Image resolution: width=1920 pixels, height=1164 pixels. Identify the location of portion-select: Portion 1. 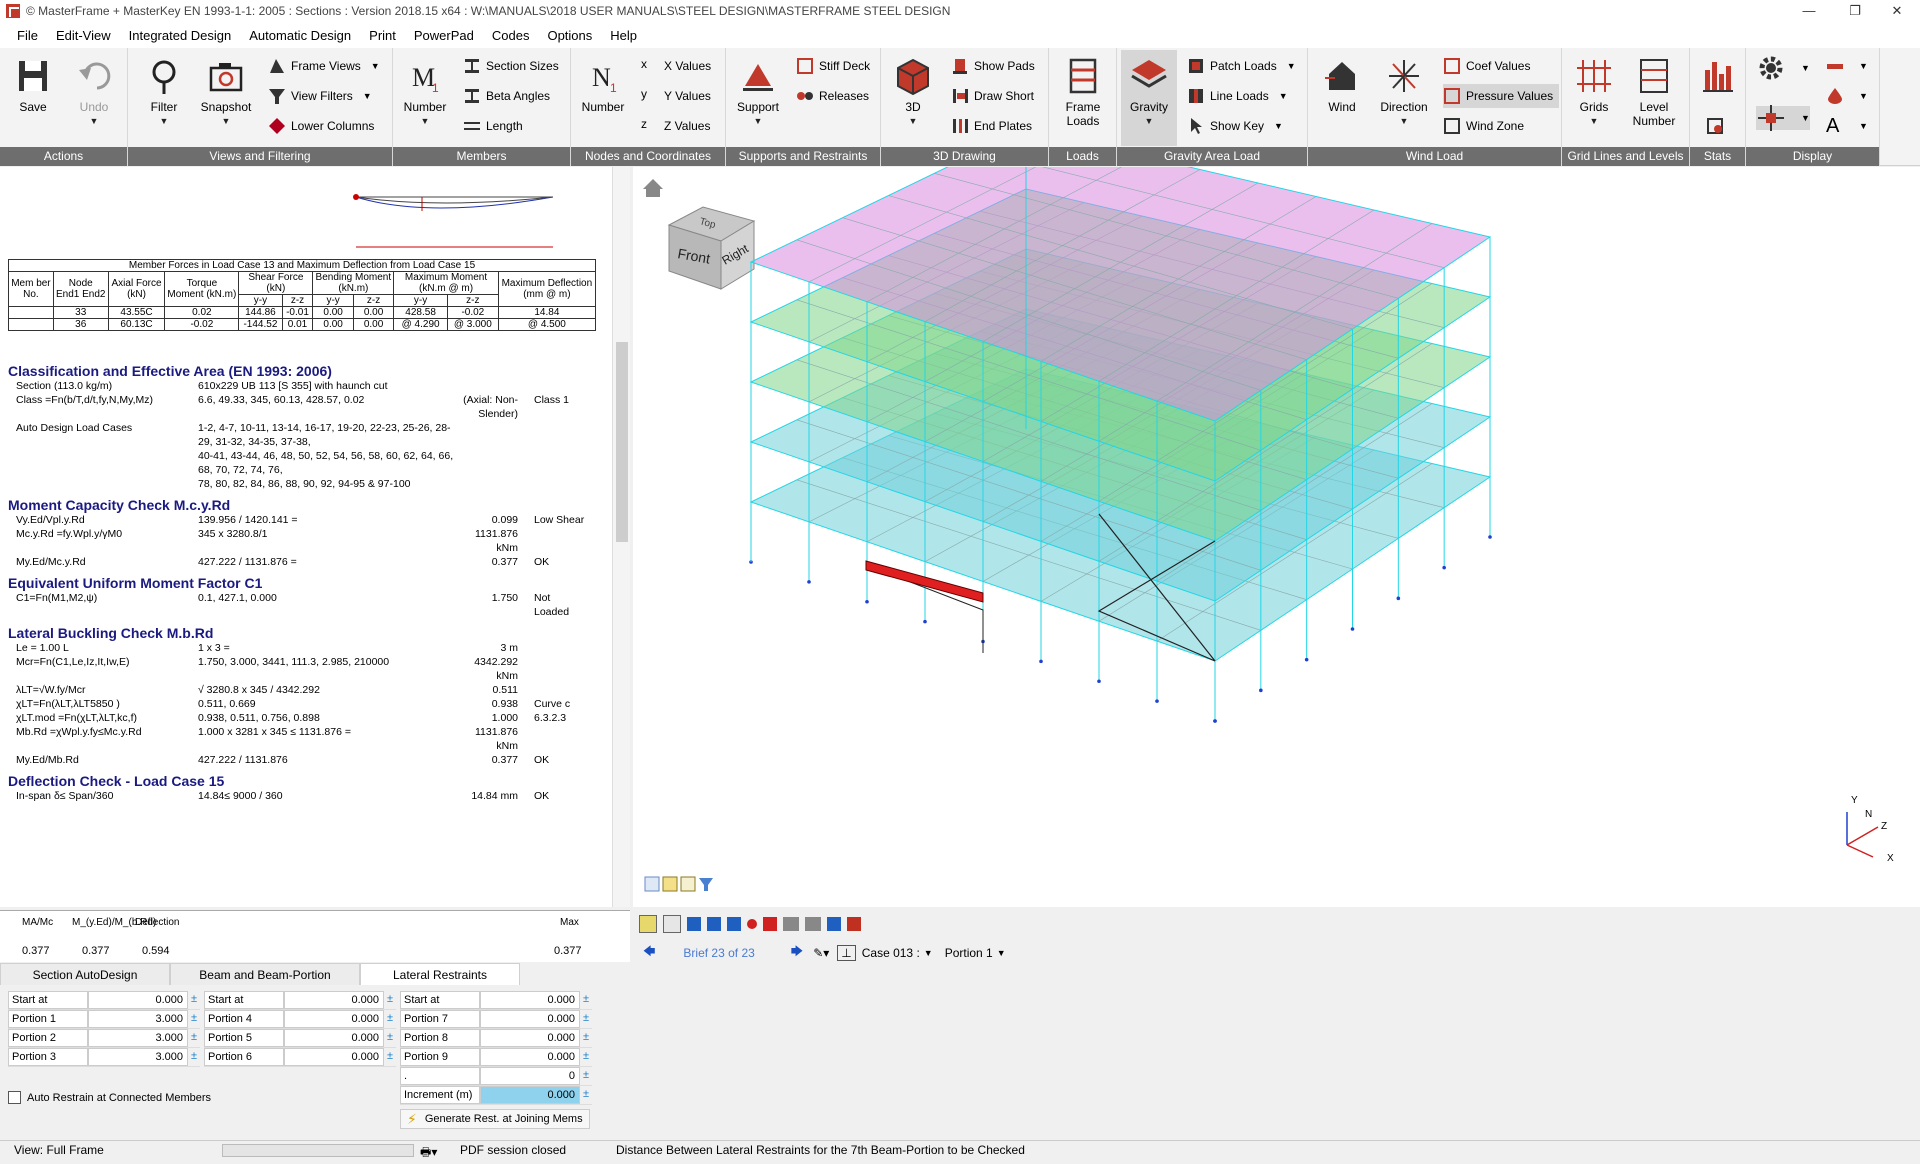
(969, 953).